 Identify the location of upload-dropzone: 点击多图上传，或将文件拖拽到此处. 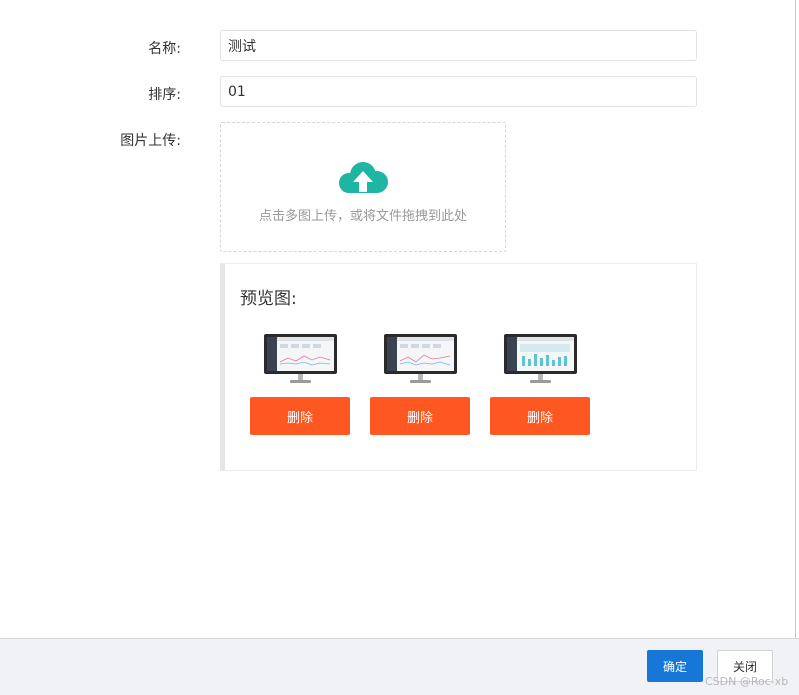
(363, 187).